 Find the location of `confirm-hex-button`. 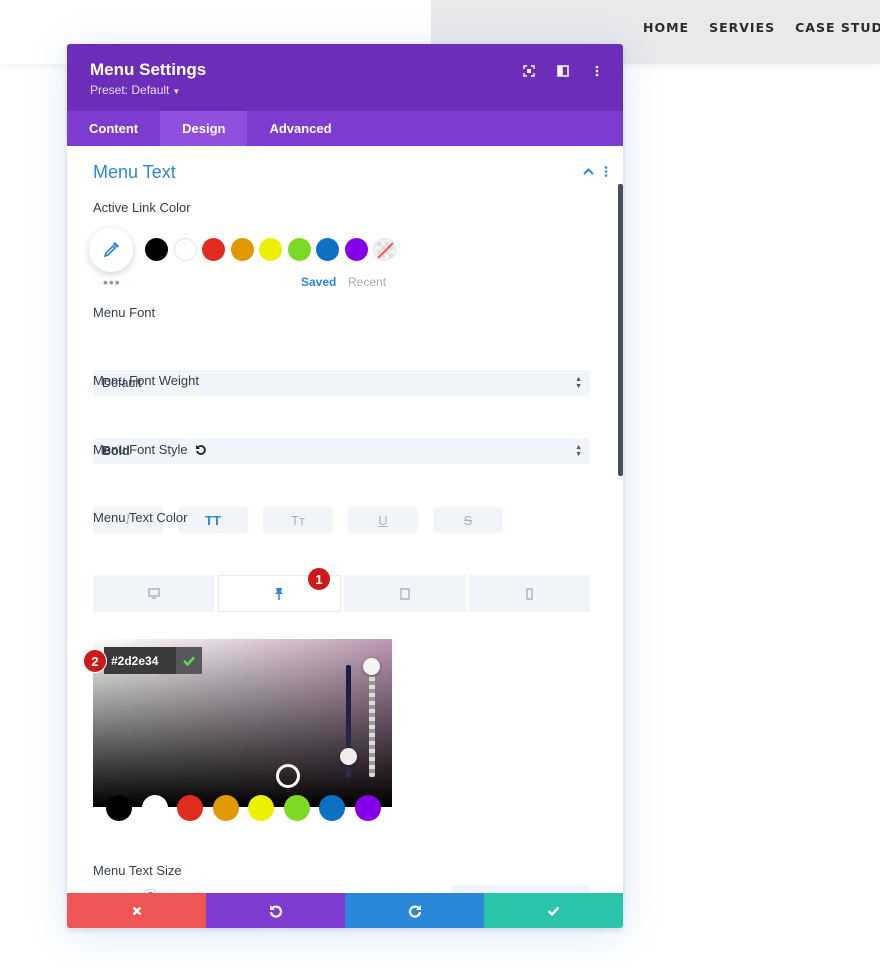

confirm-hex-button is located at coordinates (189, 660).